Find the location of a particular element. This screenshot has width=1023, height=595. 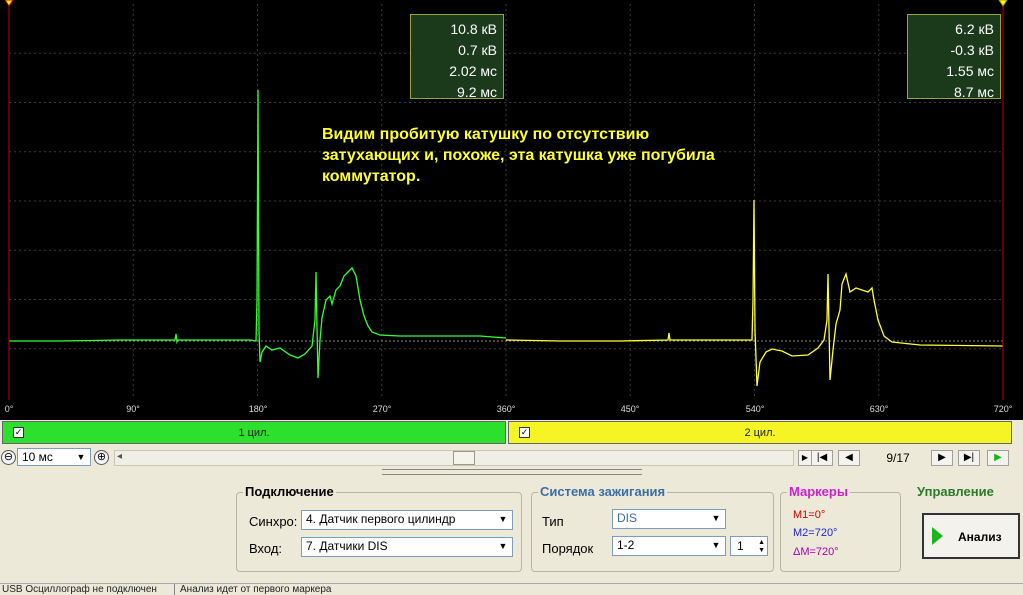

input-select: 7. Датчики DIS ▼ is located at coordinates (407, 547).